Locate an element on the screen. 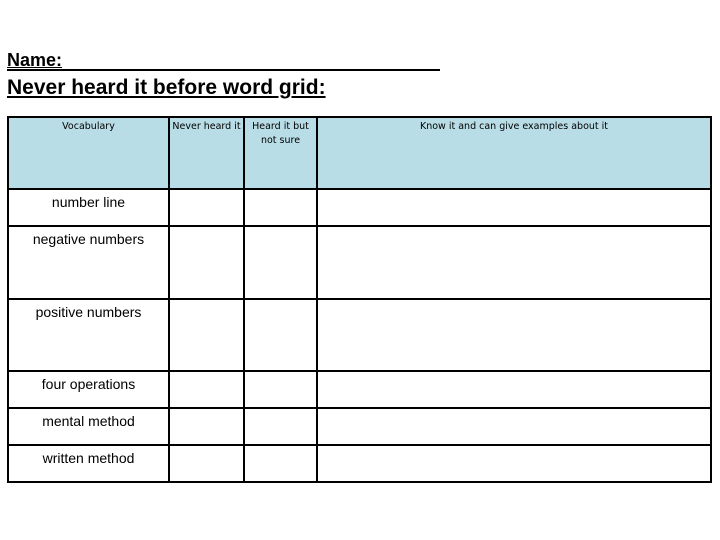 The image size is (720, 540). table-row: negative numbers is located at coordinates (359, 262).